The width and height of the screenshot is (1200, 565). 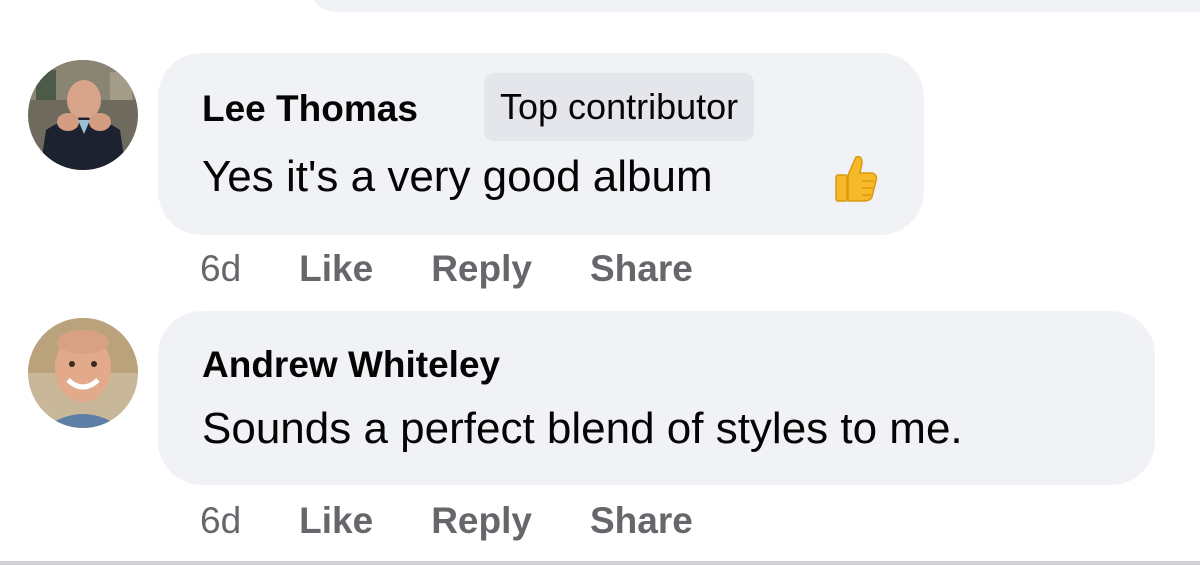 What do you see at coordinates (600, 563) in the screenshot?
I see `divider` at bounding box center [600, 563].